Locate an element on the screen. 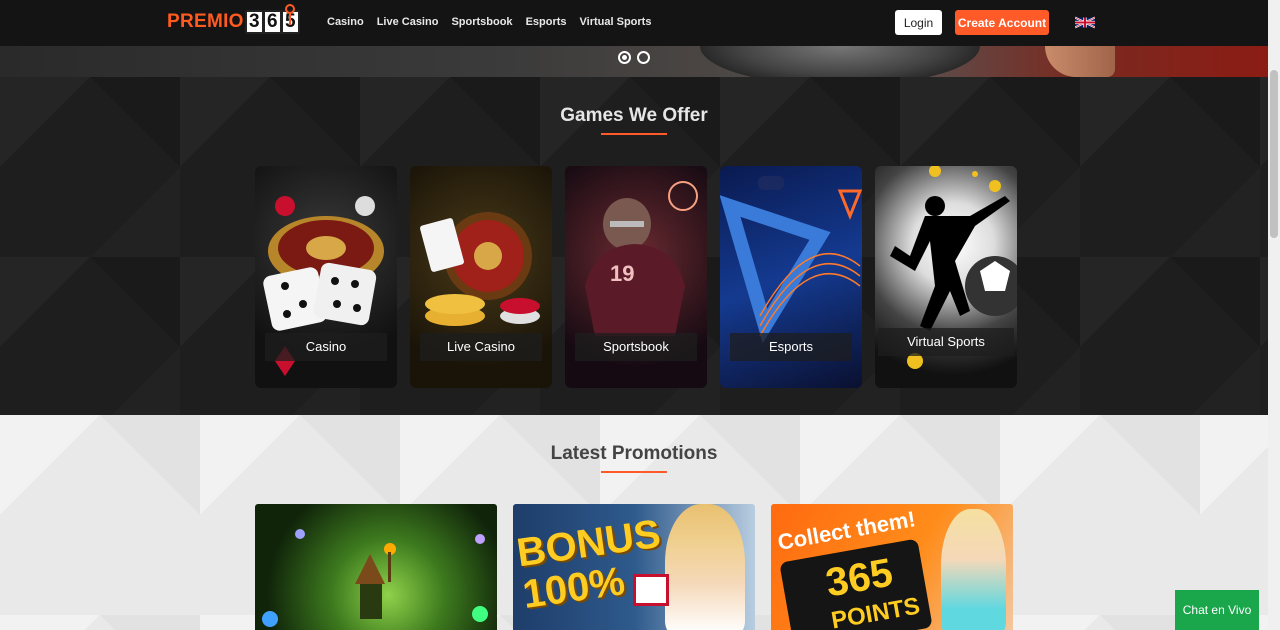  promo-card-points: Collect them! 365 POINTS is located at coordinates (892, 567).